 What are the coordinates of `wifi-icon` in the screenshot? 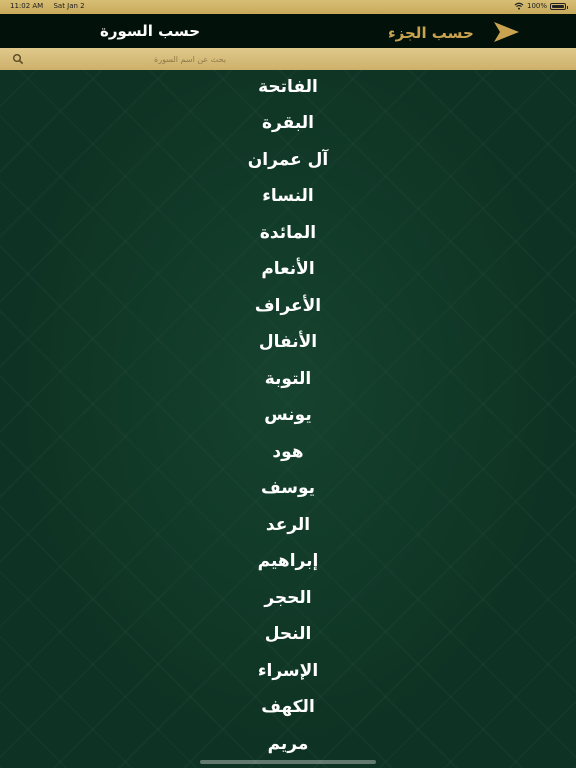 It's located at (519, 6).